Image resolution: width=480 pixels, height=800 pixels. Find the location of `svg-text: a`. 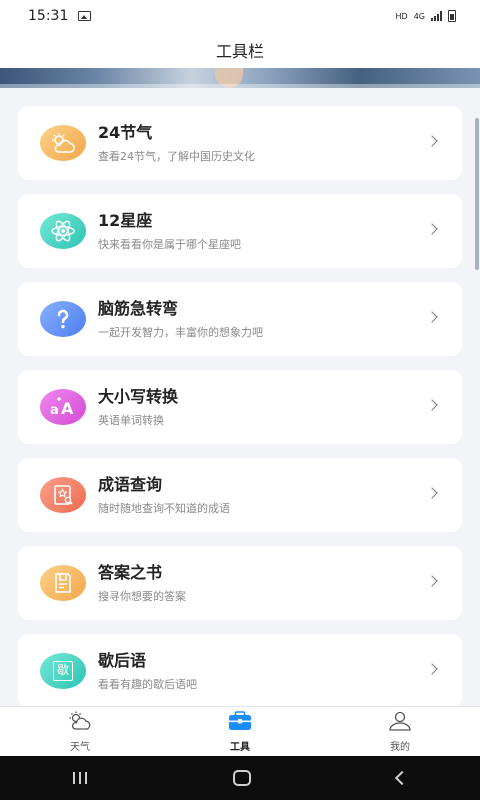

svg-text: a is located at coordinates (54, 410).